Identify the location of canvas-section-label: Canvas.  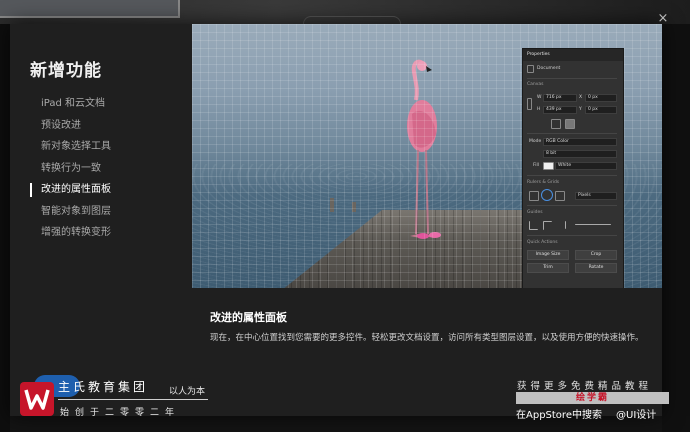
(535, 84).